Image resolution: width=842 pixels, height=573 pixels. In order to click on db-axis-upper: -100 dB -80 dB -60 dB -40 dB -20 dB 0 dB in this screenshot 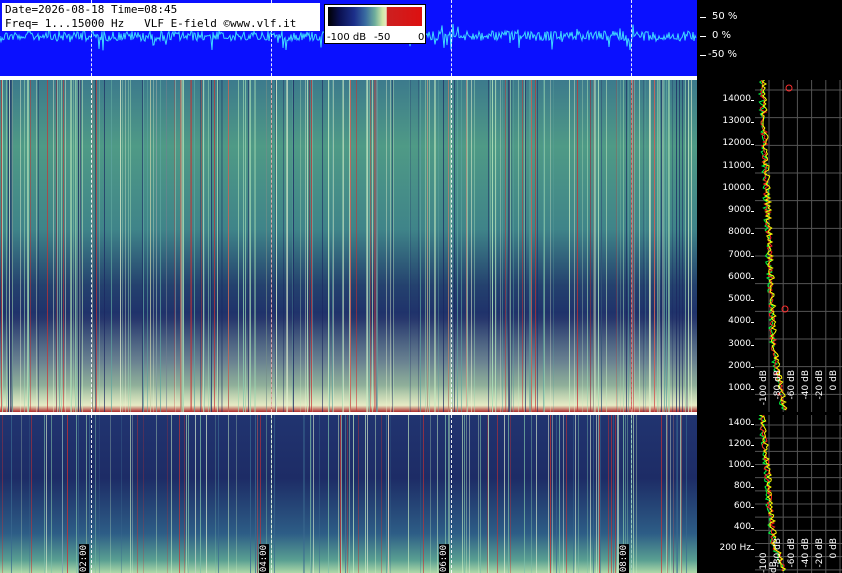, I will do `click(798, 391)`.